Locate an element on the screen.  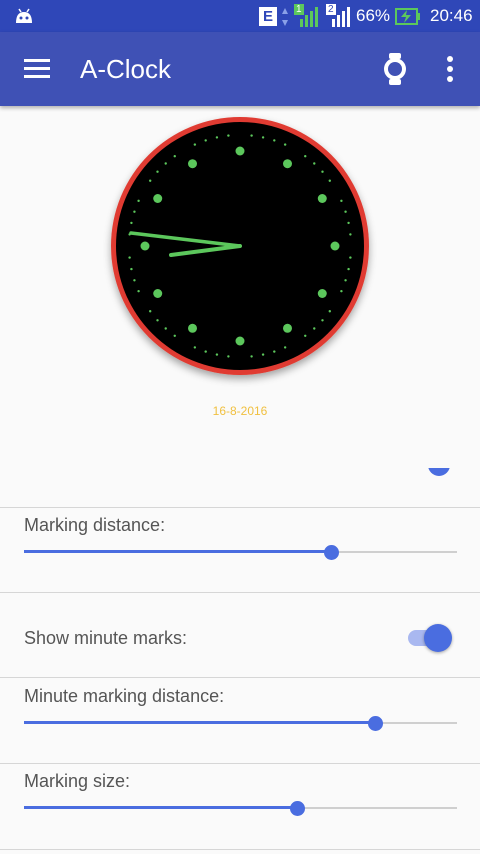
sim2-signal-icon is located at coordinates (341, 17).